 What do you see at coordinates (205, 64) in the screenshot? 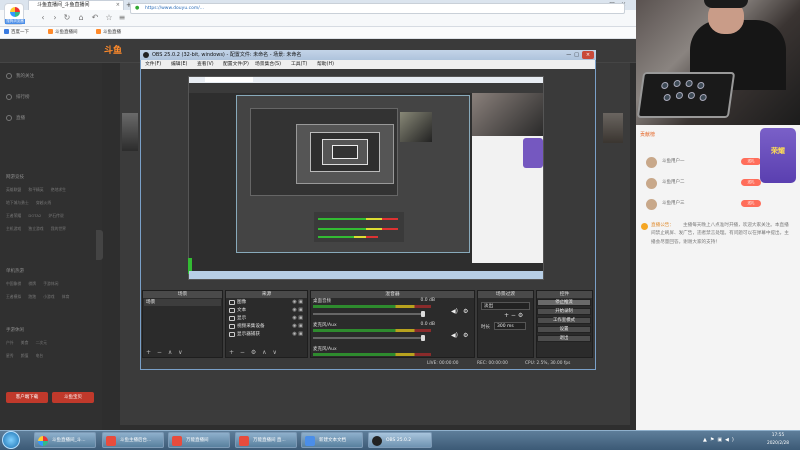
I see `menu-view: 查看(V)` at bounding box center [205, 64].